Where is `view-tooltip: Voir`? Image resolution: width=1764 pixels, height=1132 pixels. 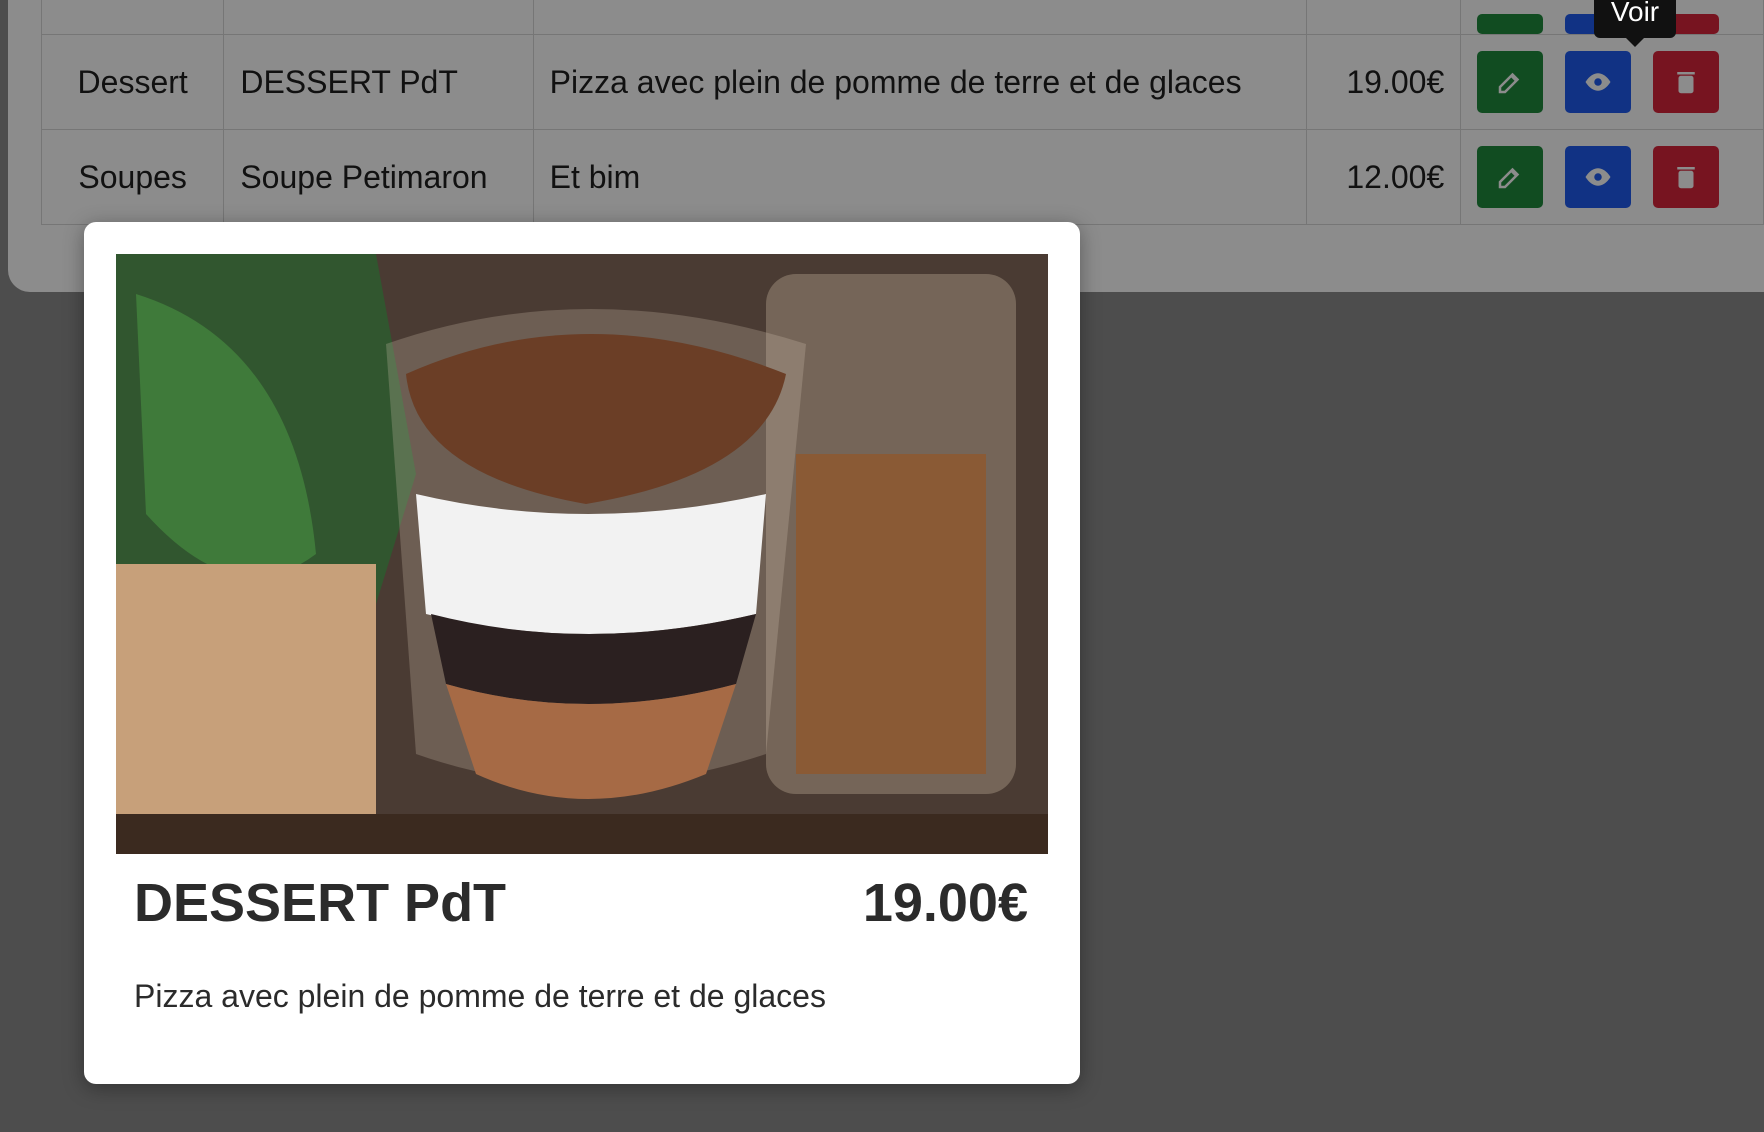 view-tooltip: Voir is located at coordinates (1635, 23).